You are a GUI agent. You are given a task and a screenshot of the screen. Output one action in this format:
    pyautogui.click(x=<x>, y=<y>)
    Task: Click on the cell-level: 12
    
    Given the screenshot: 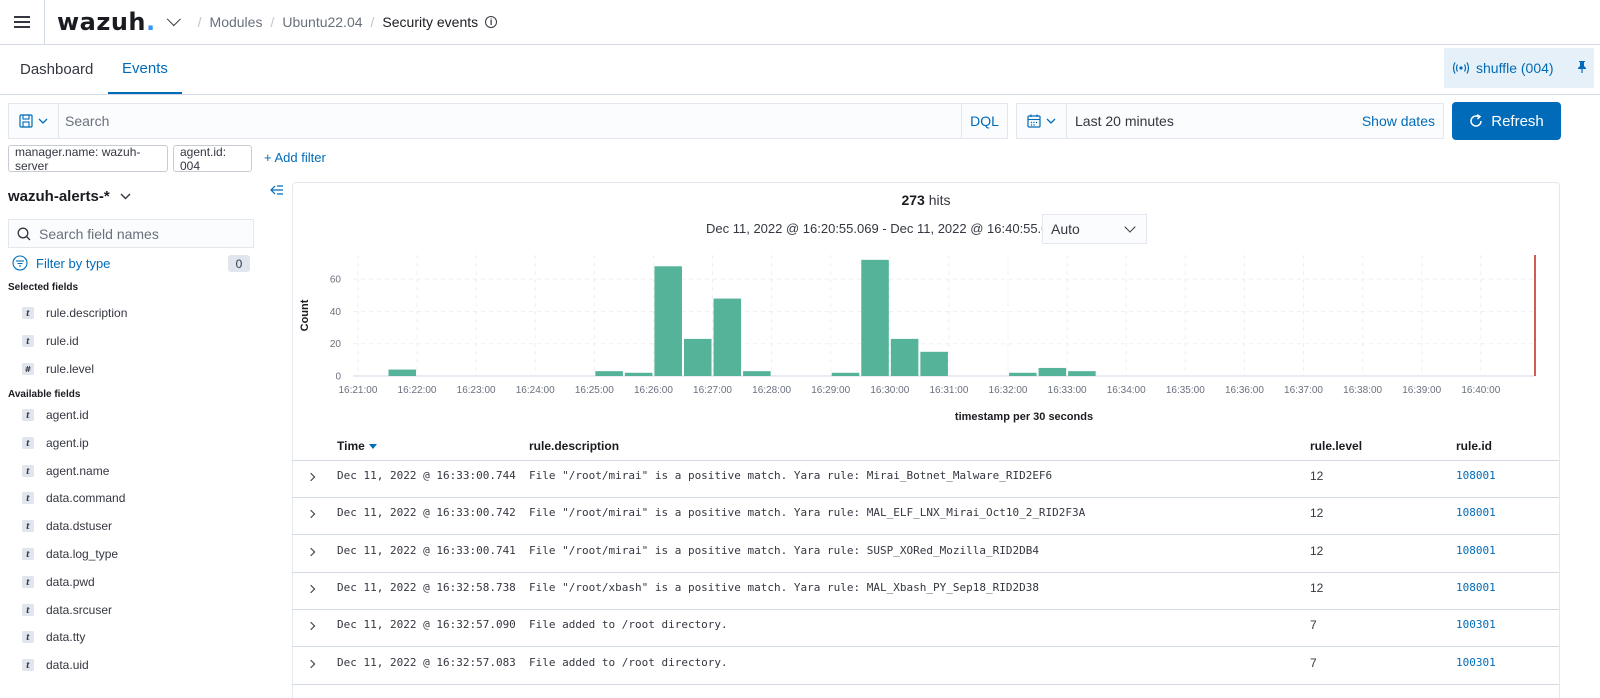 What is the action you would take?
    pyautogui.click(x=1317, y=587)
    